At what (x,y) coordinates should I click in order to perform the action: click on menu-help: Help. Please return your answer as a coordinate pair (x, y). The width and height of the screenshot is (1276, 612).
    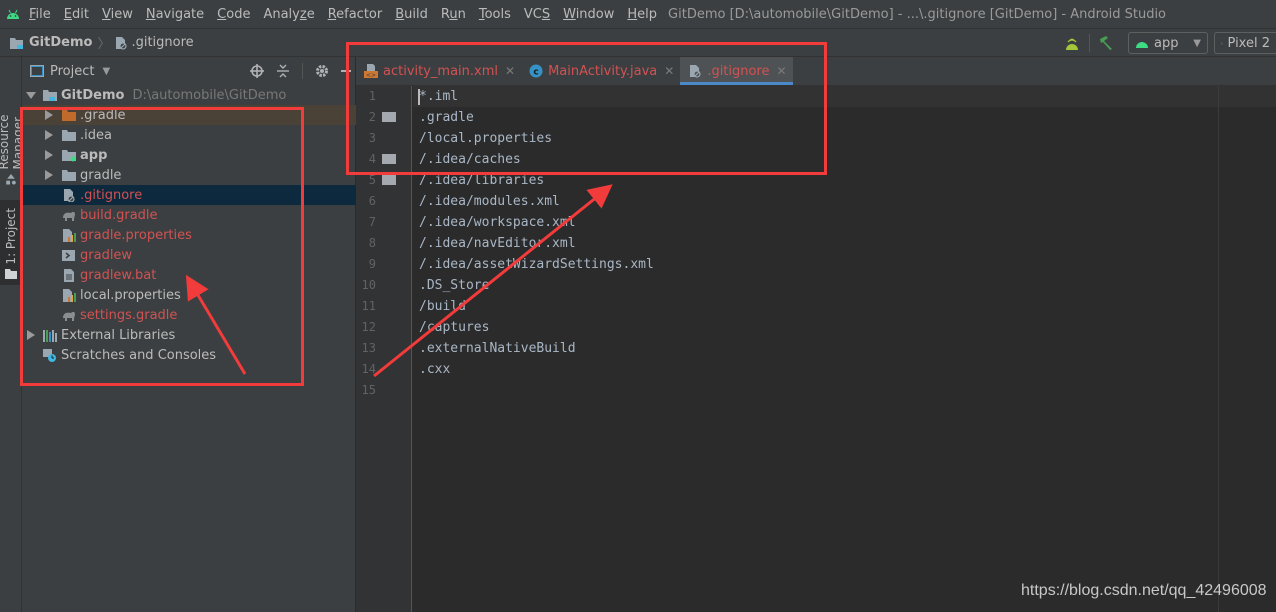
    Looking at the image, I should click on (642, 14).